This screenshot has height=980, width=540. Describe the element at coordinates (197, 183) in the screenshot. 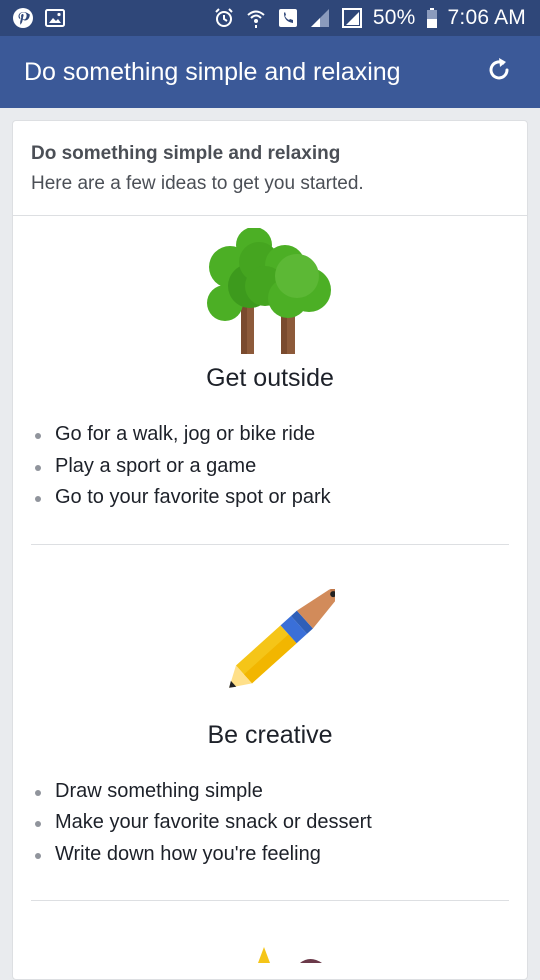

I see `card-subtitle: Here are a few ideas to get you started.` at that location.